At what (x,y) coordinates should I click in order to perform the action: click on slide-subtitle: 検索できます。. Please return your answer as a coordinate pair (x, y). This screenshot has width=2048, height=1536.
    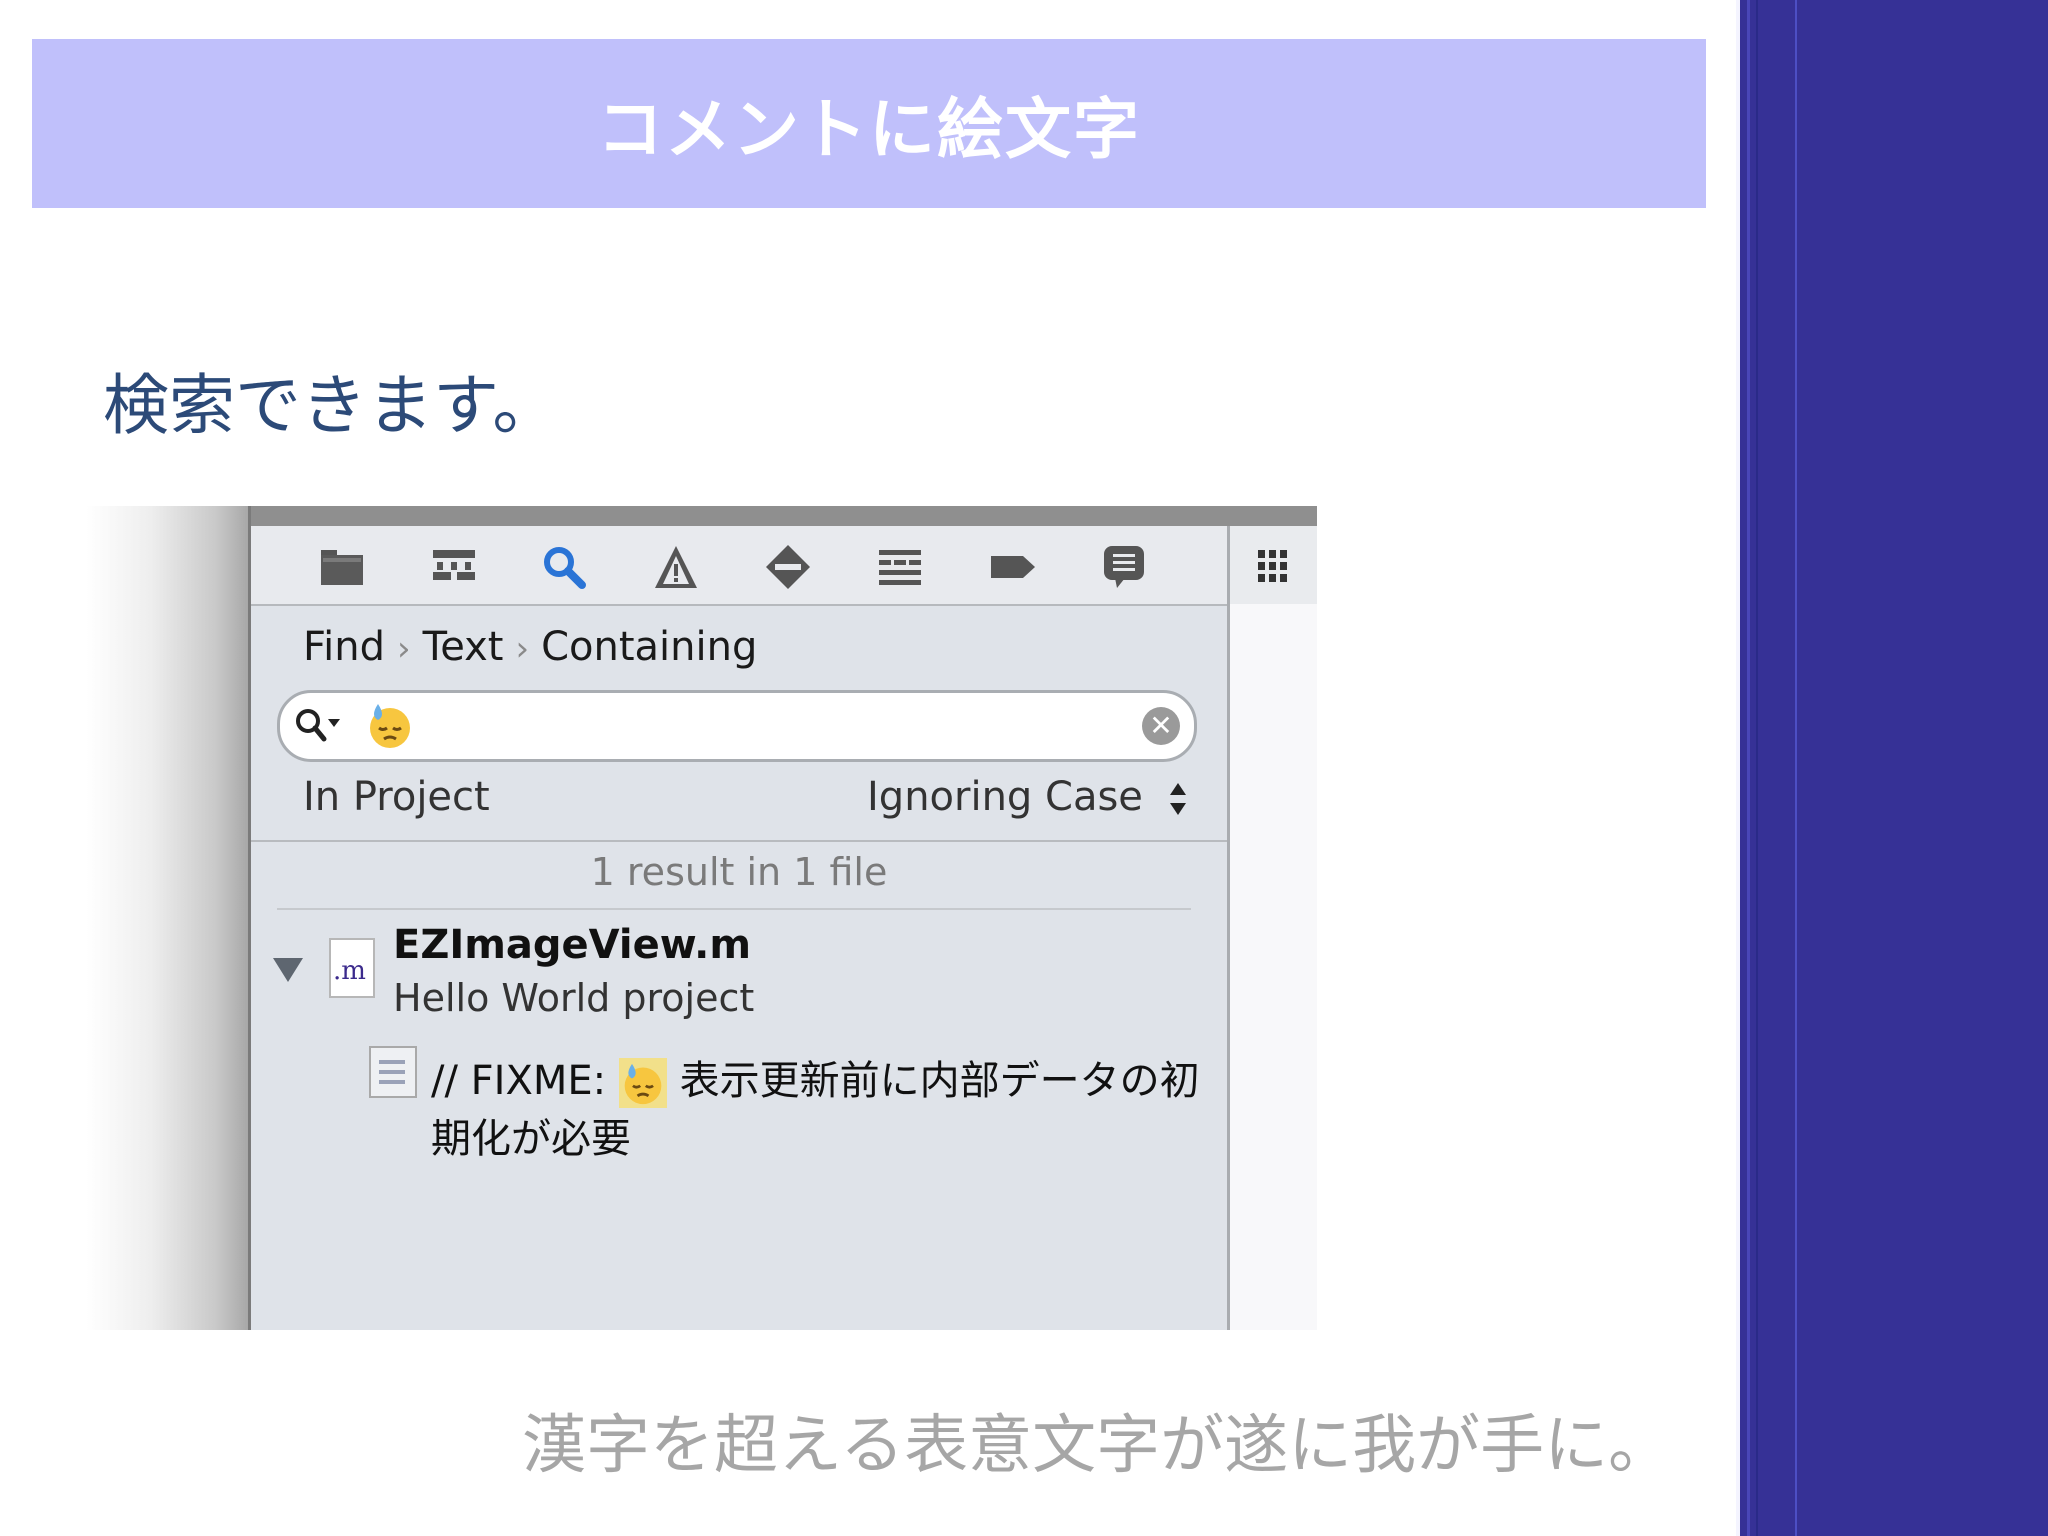
    Looking at the image, I should click on (331, 405).